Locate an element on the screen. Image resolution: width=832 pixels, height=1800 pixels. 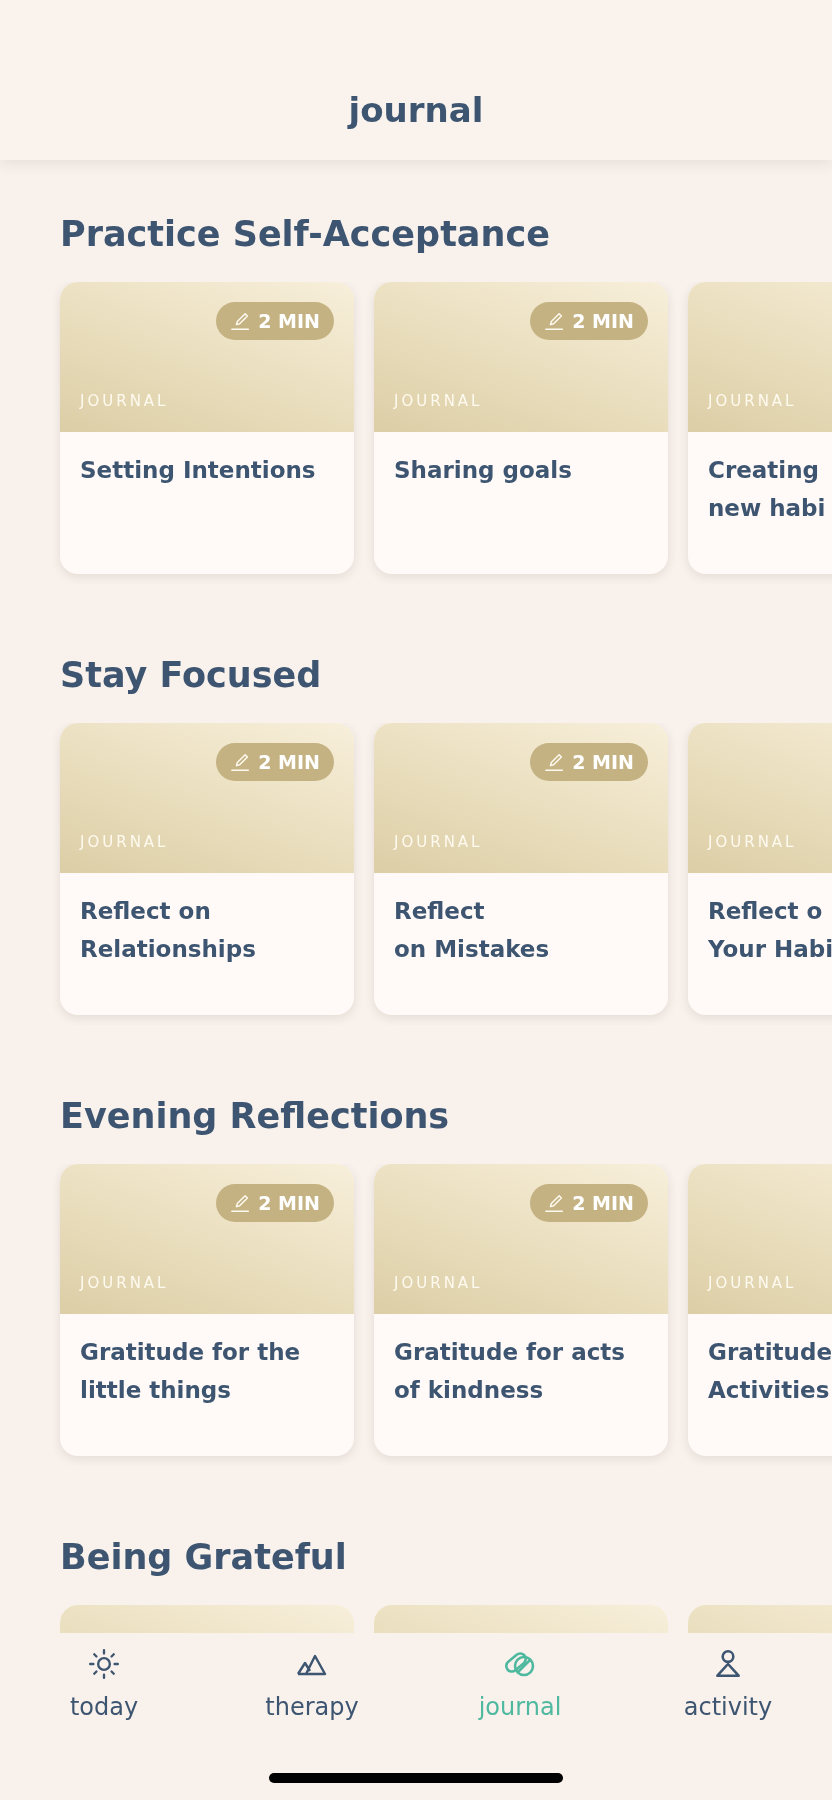
tab-button: today is located at coordinates (104, 1684).